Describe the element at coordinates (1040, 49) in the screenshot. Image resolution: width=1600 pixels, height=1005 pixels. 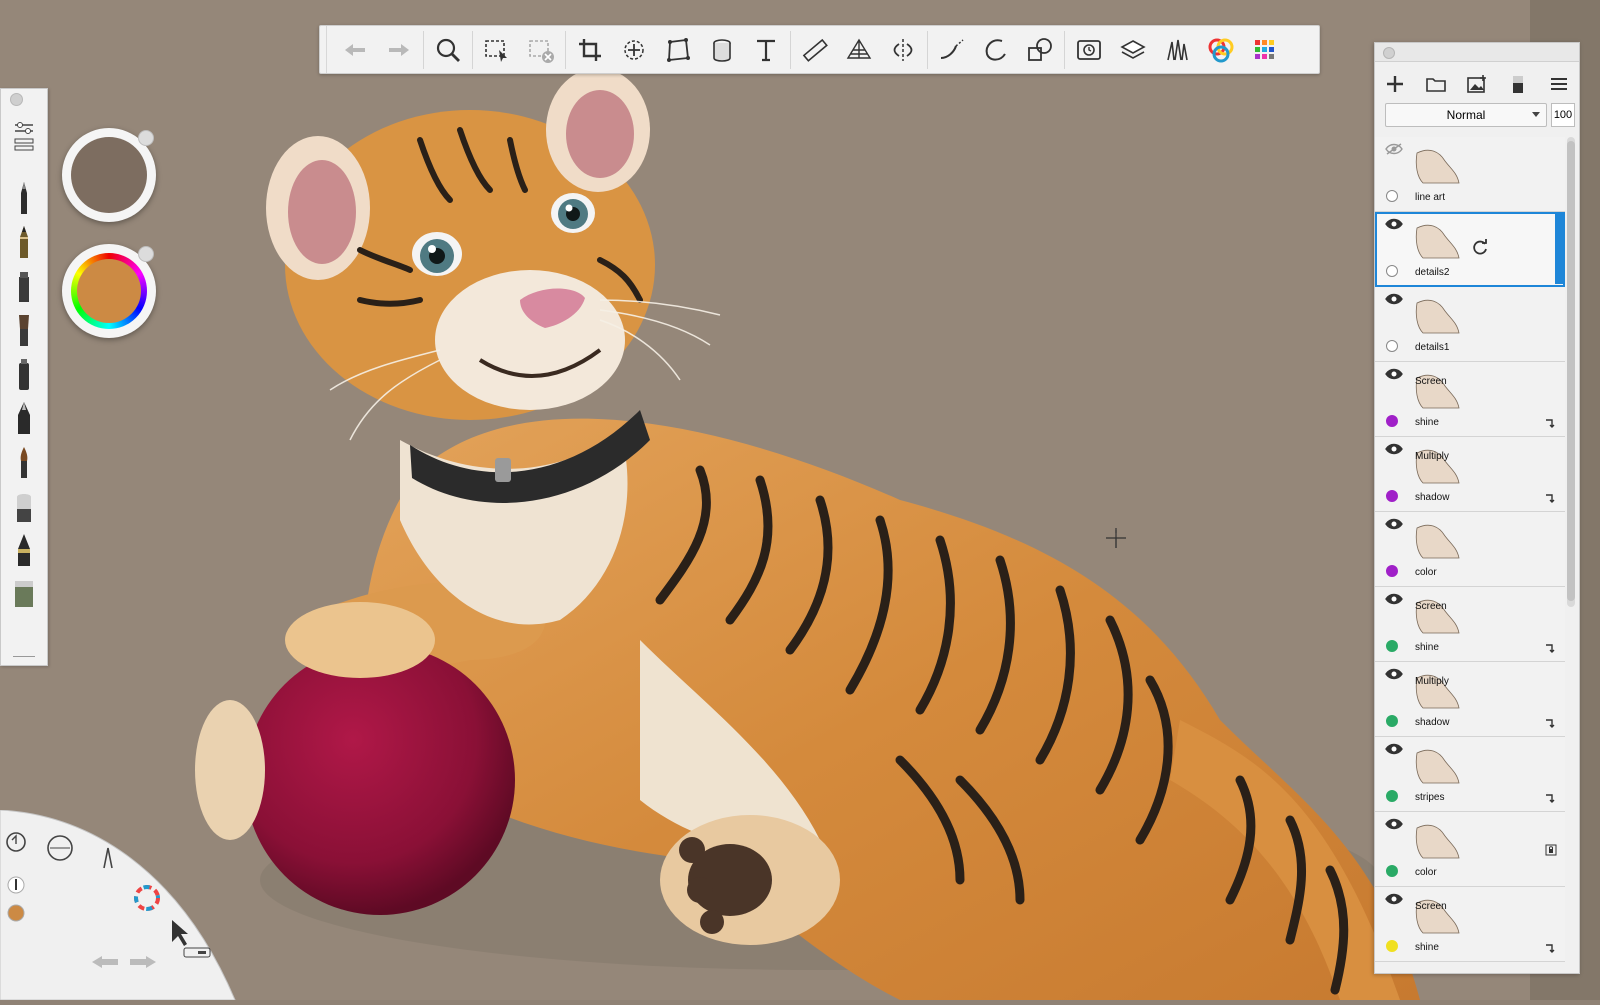
I see `shapes-icon` at that location.